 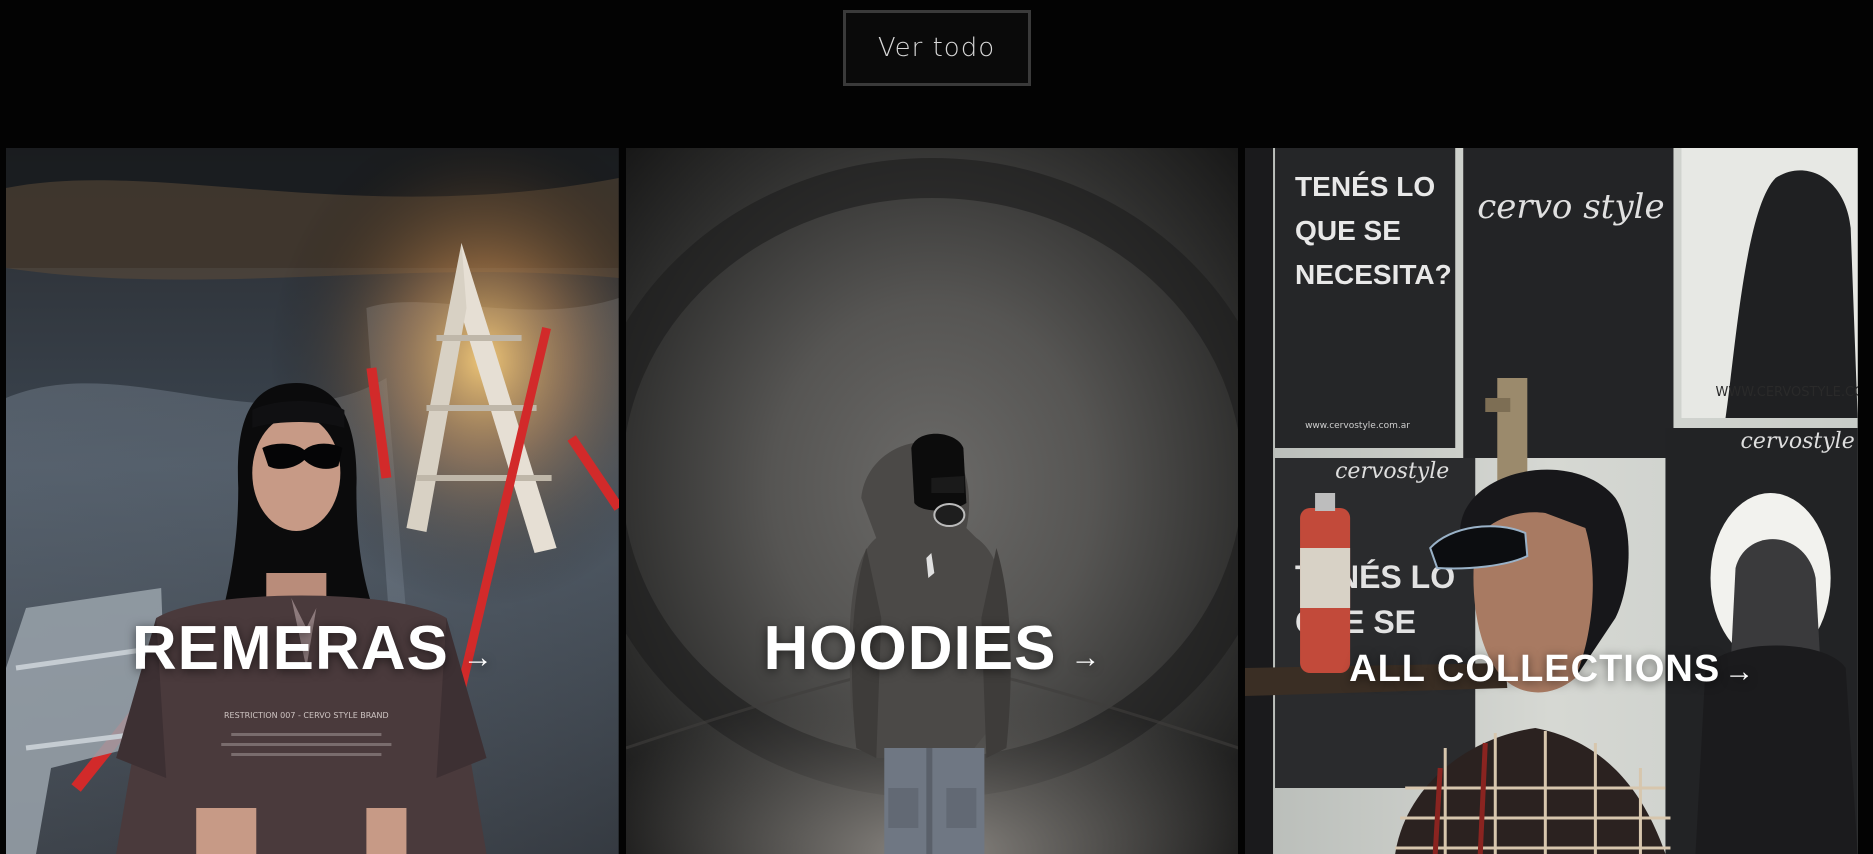 What do you see at coordinates (1365, 186) in the screenshot?
I see `poster-text-line1: TENÉS LO` at bounding box center [1365, 186].